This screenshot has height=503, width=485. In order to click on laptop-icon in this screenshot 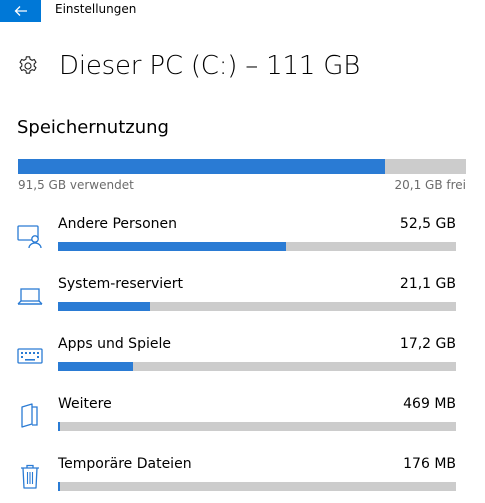, I will do `click(30, 296)`.